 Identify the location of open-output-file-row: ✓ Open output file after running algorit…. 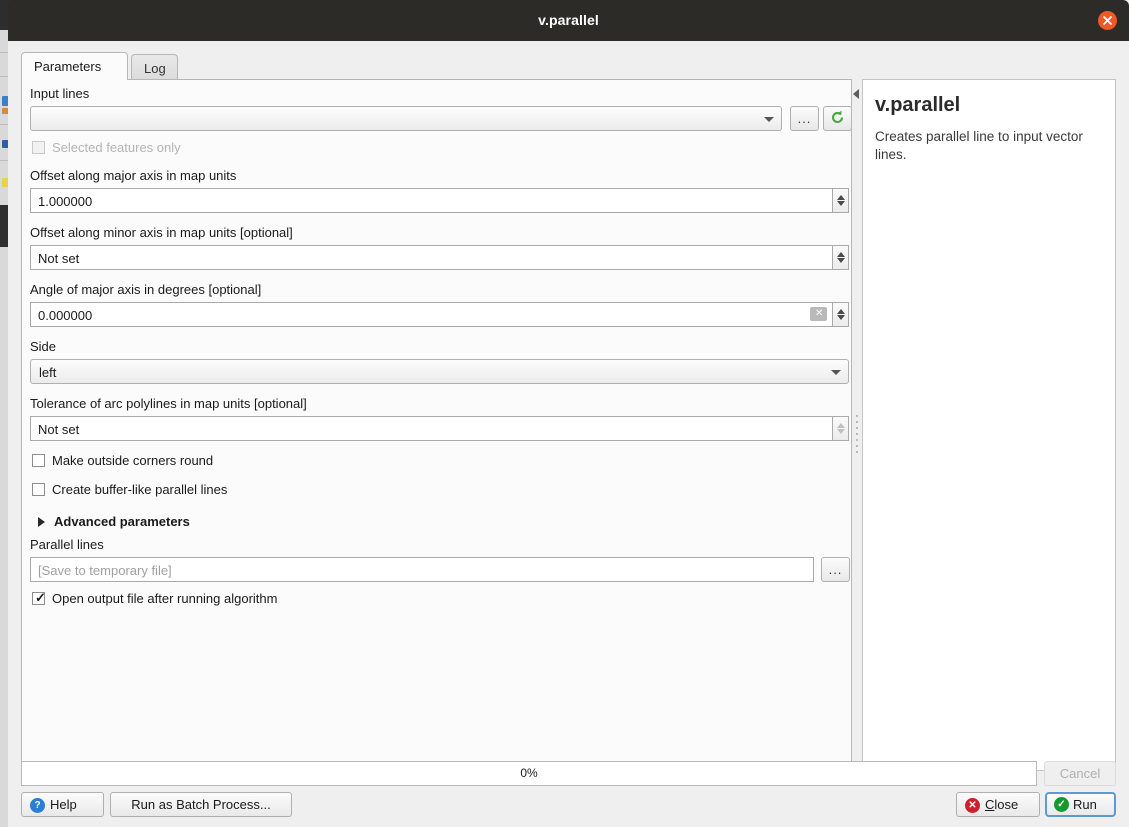
(437, 599).